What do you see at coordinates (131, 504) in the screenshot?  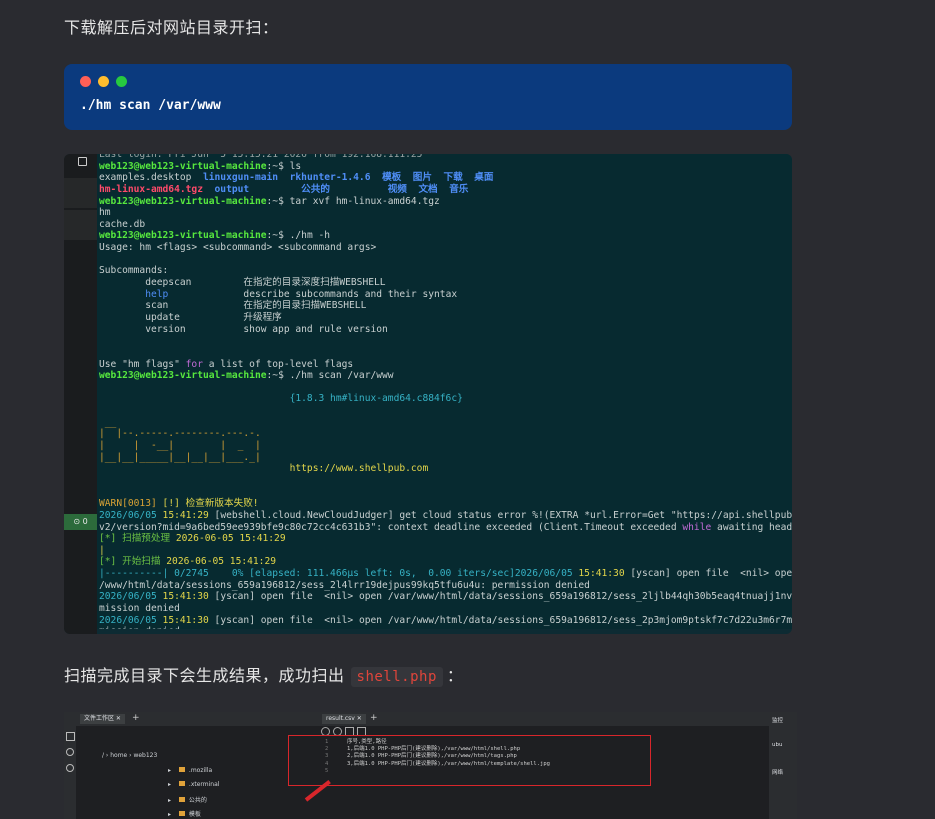 I see `terminal-segment: WARN[0013]` at bounding box center [131, 504].